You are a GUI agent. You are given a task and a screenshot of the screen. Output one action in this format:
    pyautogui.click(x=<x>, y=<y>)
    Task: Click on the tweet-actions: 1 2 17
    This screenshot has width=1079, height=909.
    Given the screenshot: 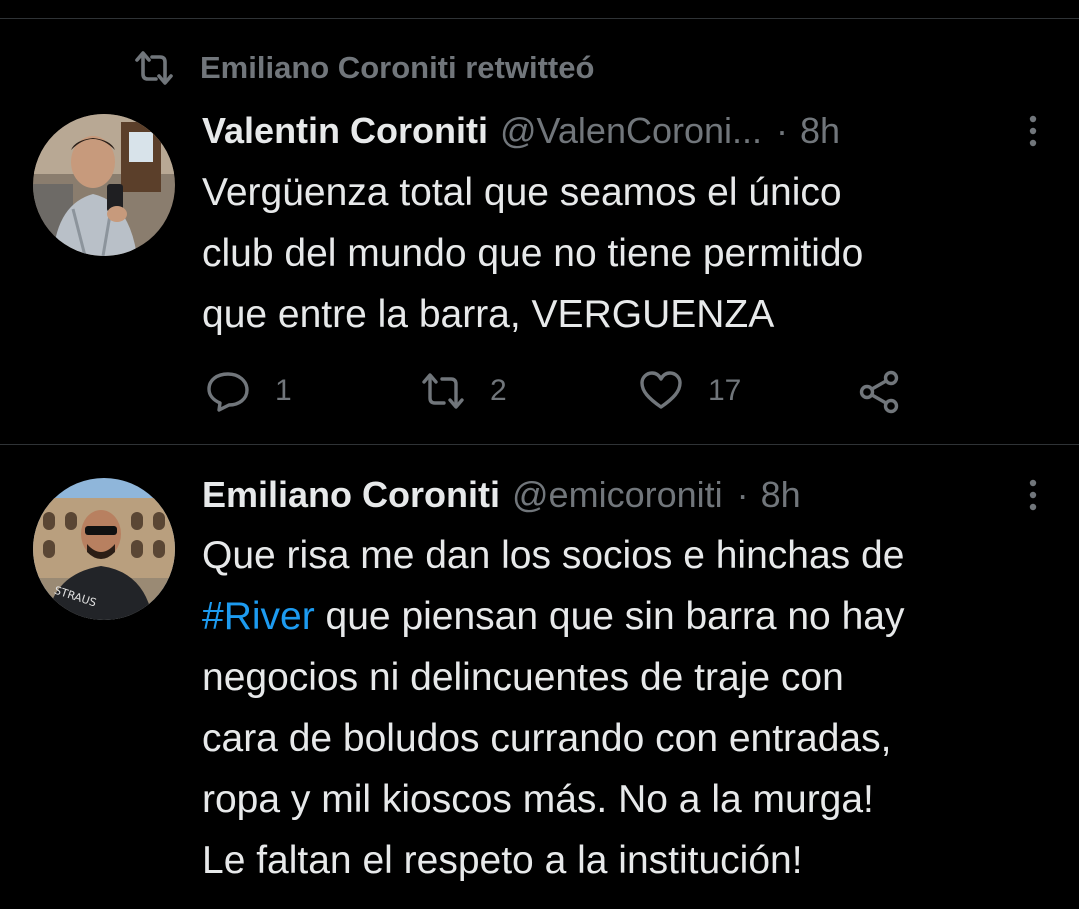 What is the action you would take?
    pyautogui.click(x=565, y=391)
    